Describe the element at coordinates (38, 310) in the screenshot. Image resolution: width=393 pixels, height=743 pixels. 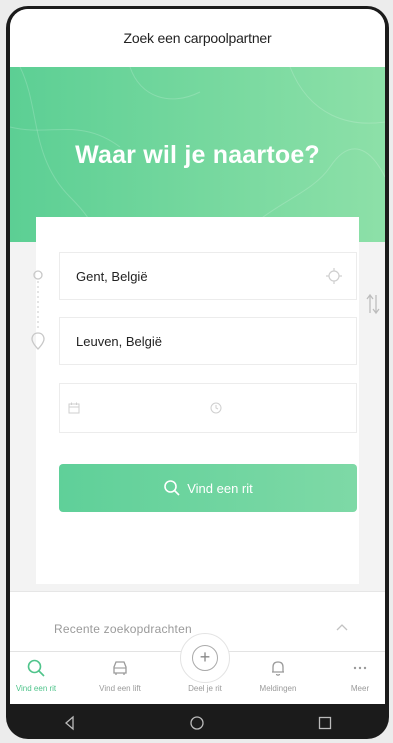
I see `route-indicator` at that location.